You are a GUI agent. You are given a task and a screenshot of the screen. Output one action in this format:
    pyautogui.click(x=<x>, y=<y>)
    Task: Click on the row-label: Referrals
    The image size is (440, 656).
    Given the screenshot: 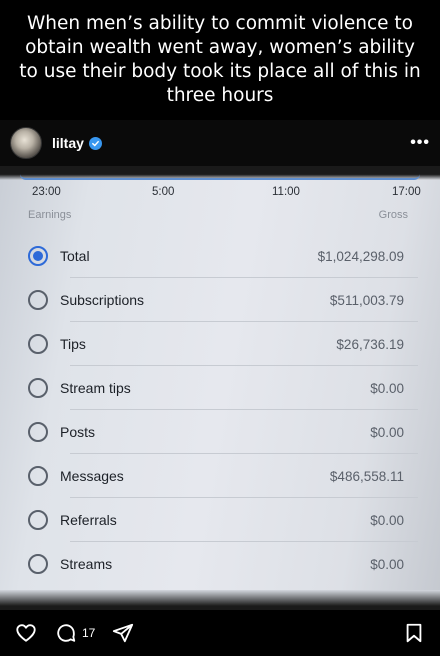 What is the action you would take?
    pyautogui.click(x=88, y=520)
    